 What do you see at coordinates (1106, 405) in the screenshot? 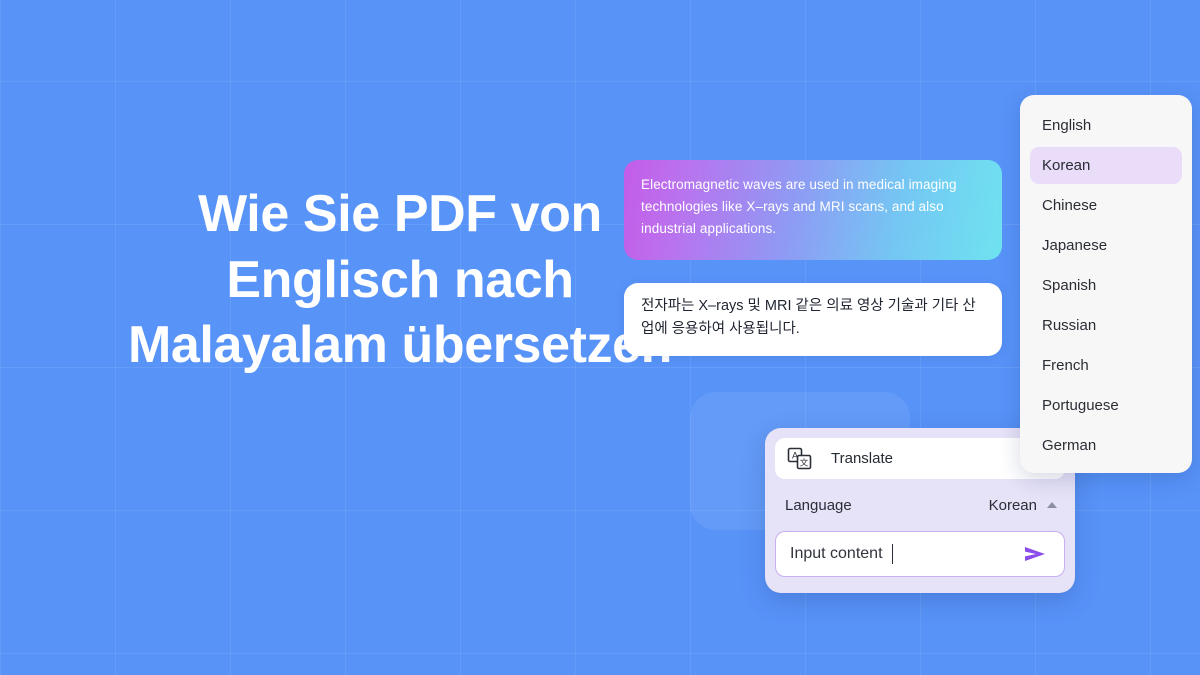
I see `language-option-portuguese: Portuguese` at bounding box center [1106, 405].